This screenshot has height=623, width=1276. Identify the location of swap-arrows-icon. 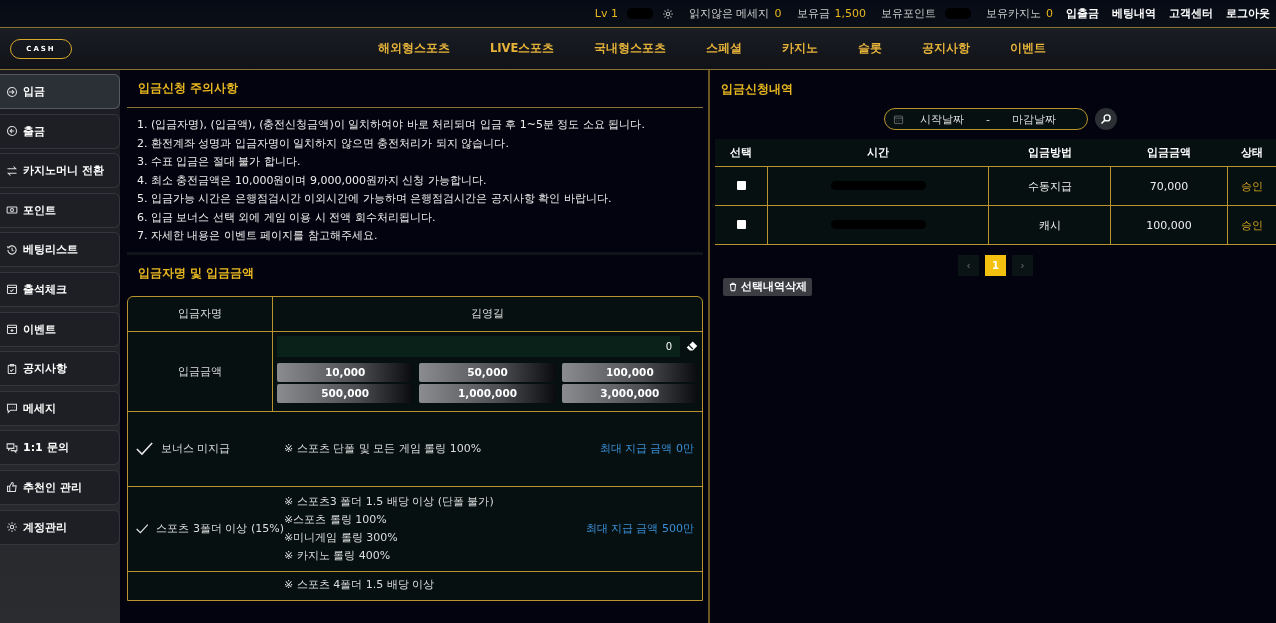
(12, 170).